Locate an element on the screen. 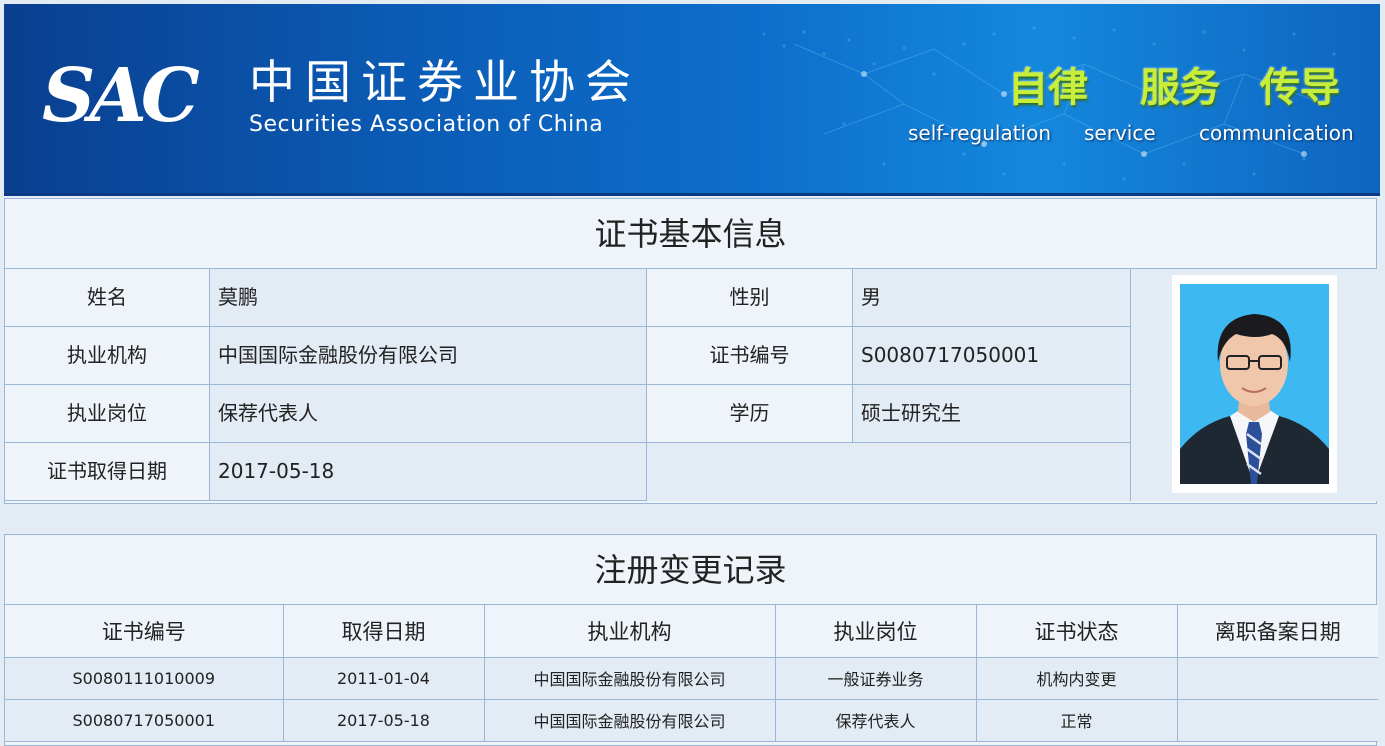  cell-status: 机构内变更 is located at coordinates (1077, 678).